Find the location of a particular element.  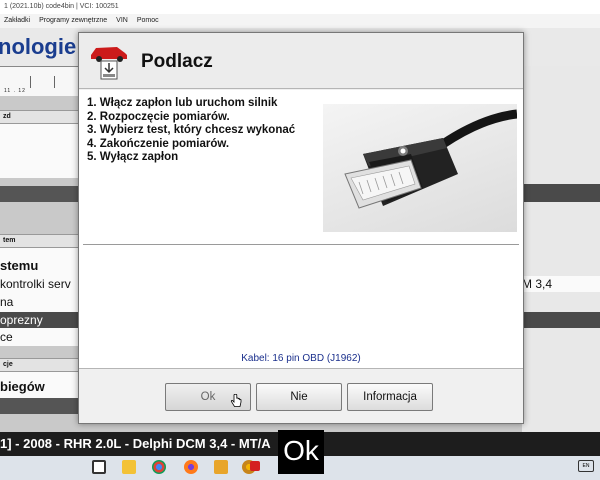

body-separator is located at coordinates (301, 244).